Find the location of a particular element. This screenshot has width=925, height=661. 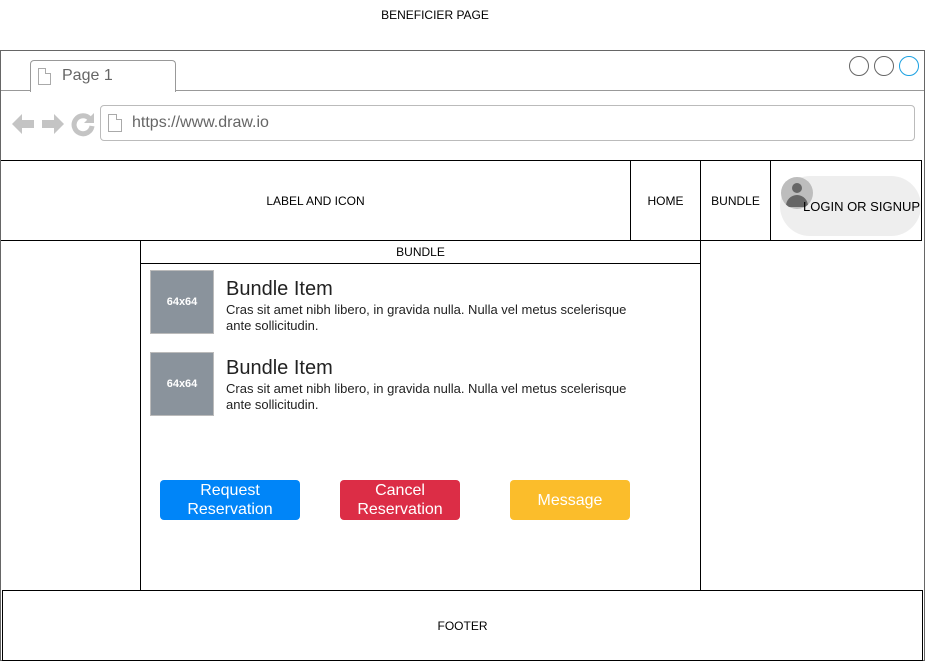

tab-label: Page 1 is located at coordinates (87, 75).